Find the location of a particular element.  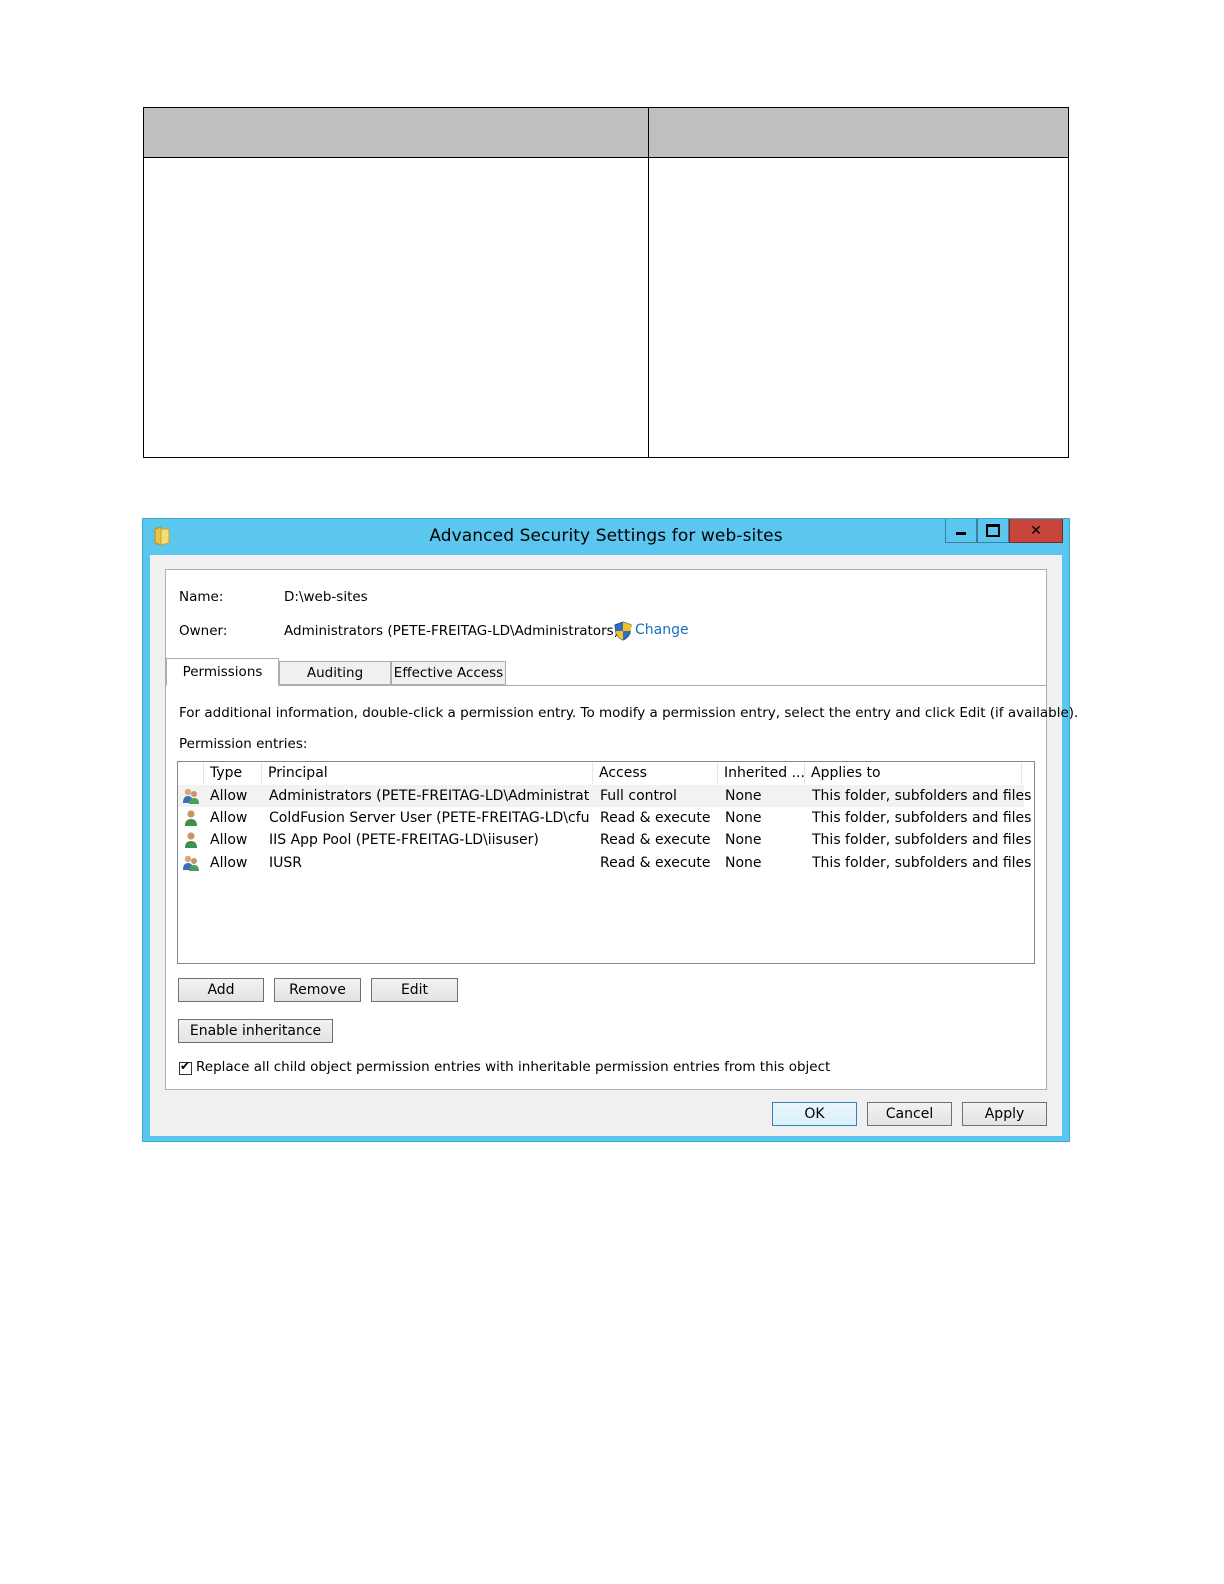

maximize-button is located at coordinates (993, 531).